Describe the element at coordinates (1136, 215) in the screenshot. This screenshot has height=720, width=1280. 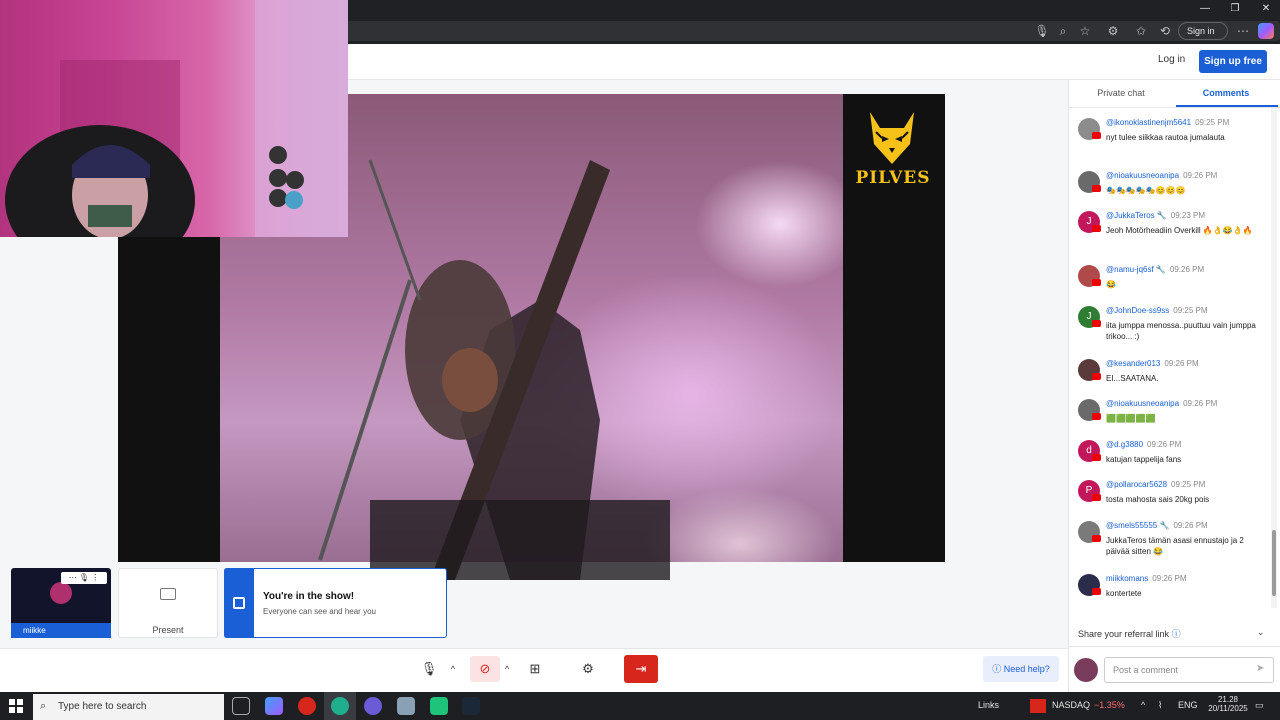
I see `comment-user: @JukkaTeros 🔧` at that location.